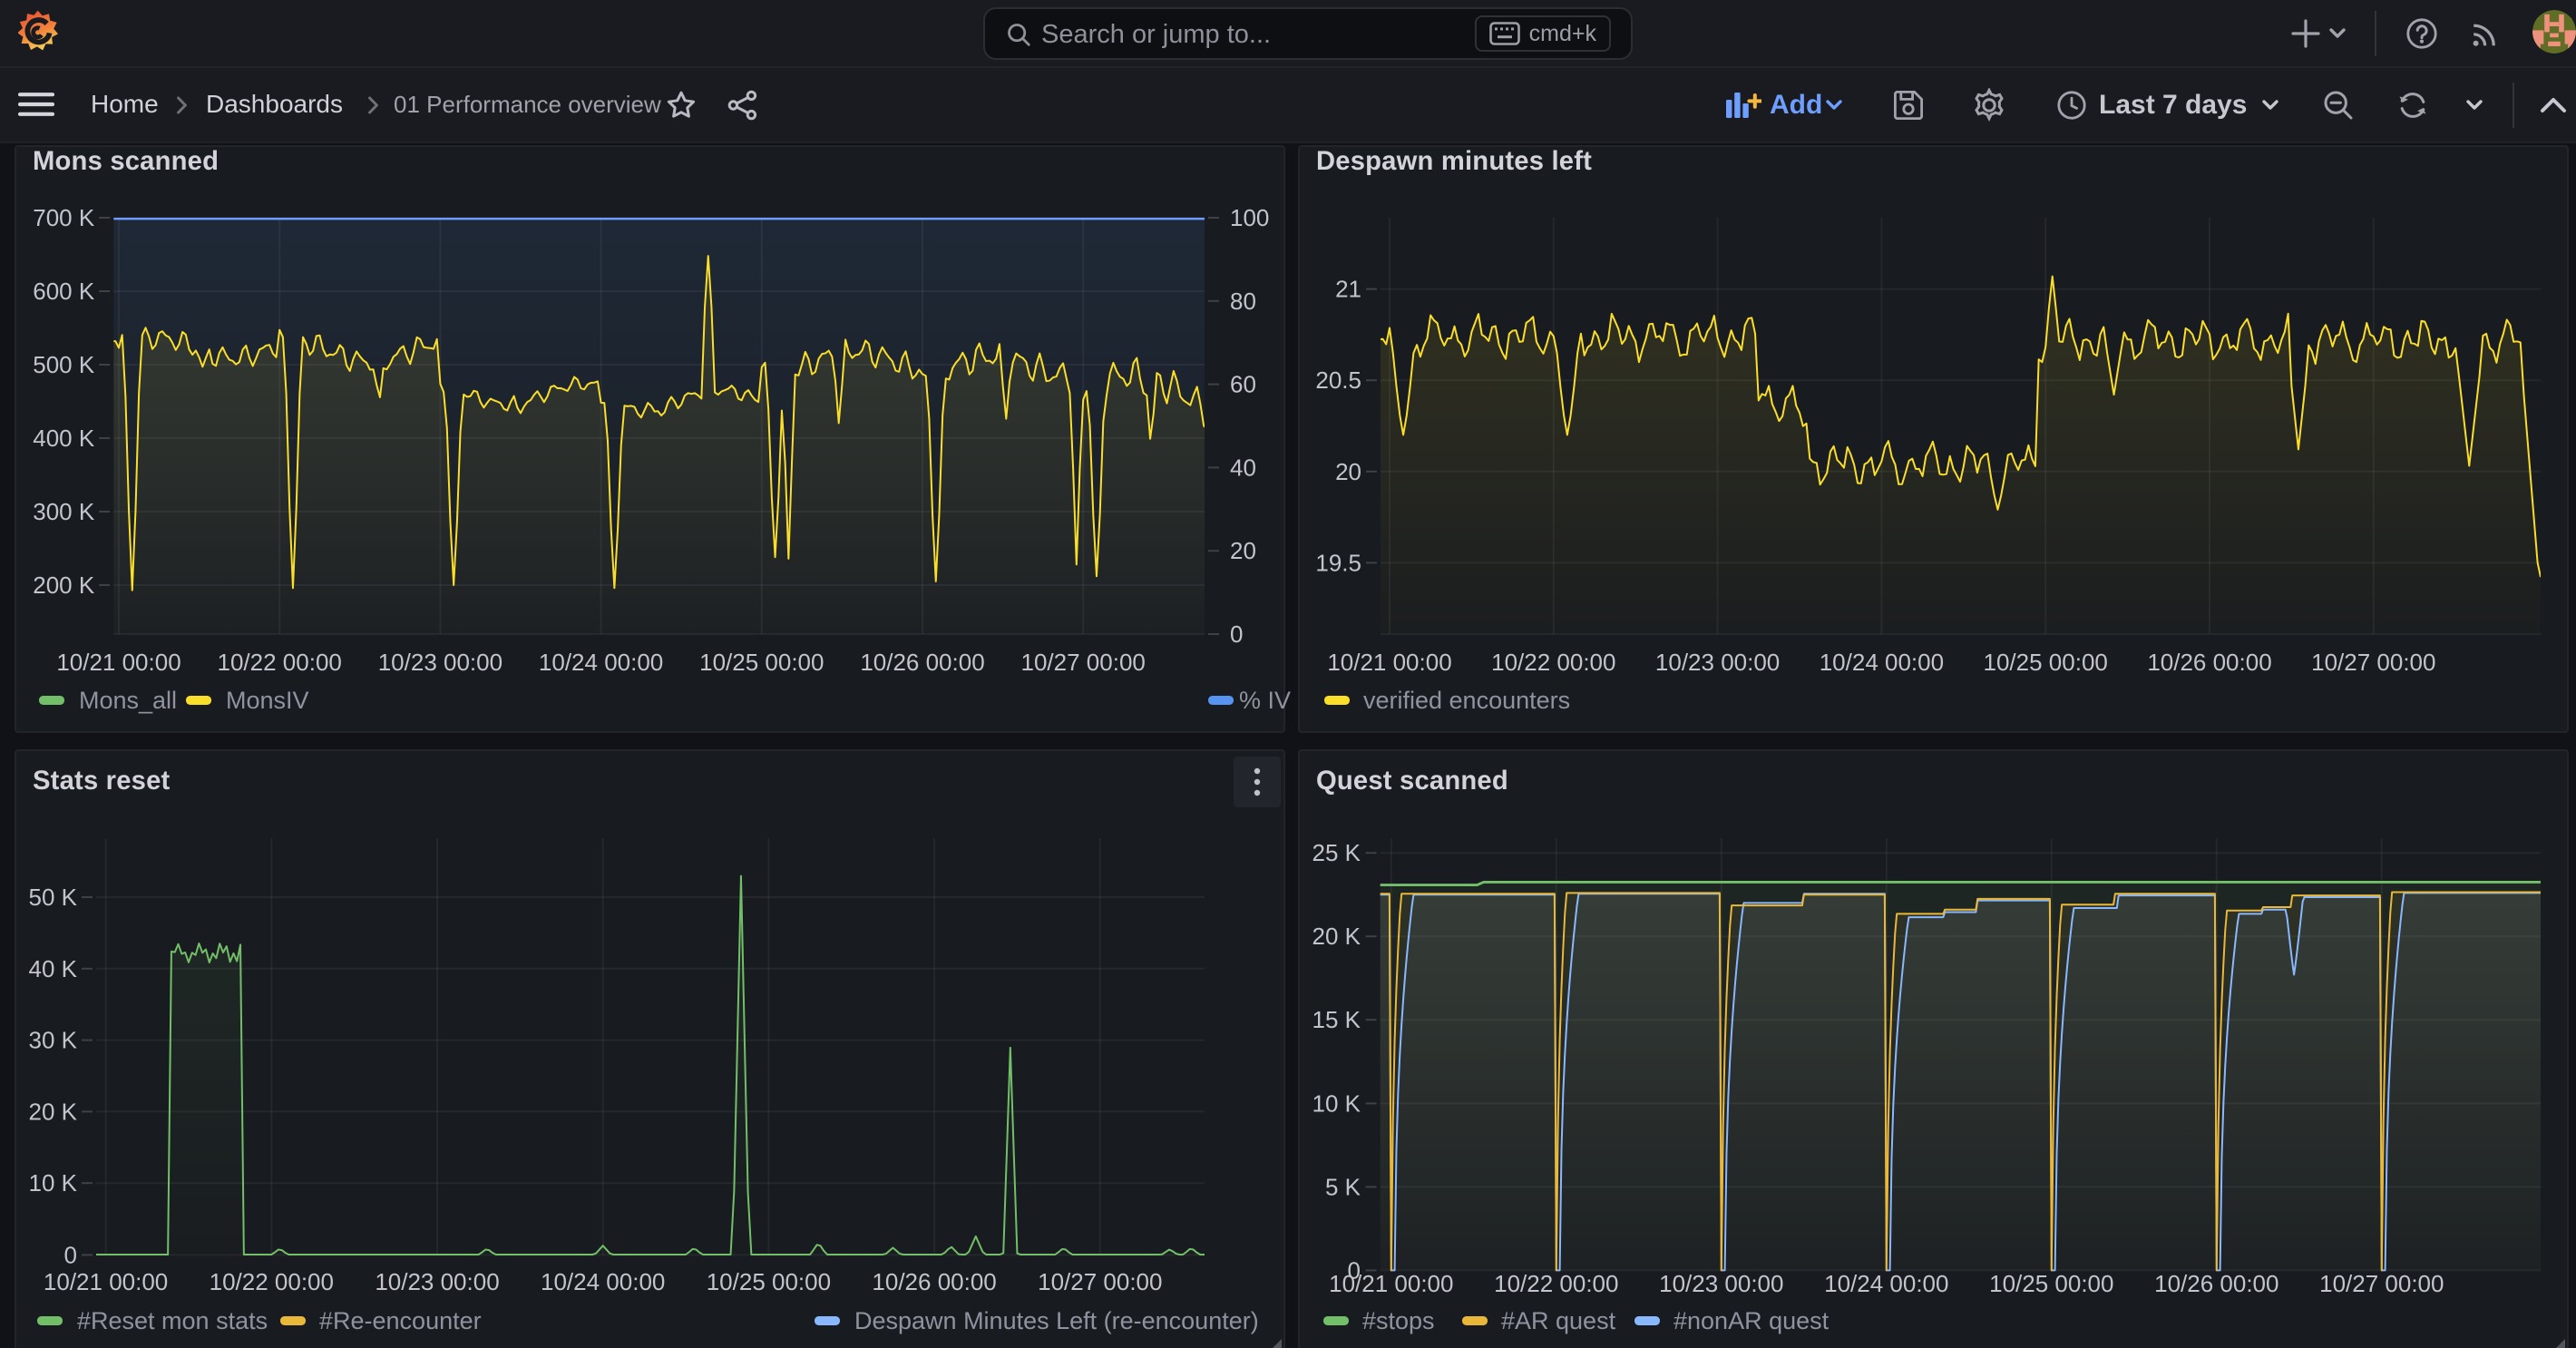  Describe the element at coordinates (64, 365) in the screenshot. I see `svg-text: 500 K` at that location.